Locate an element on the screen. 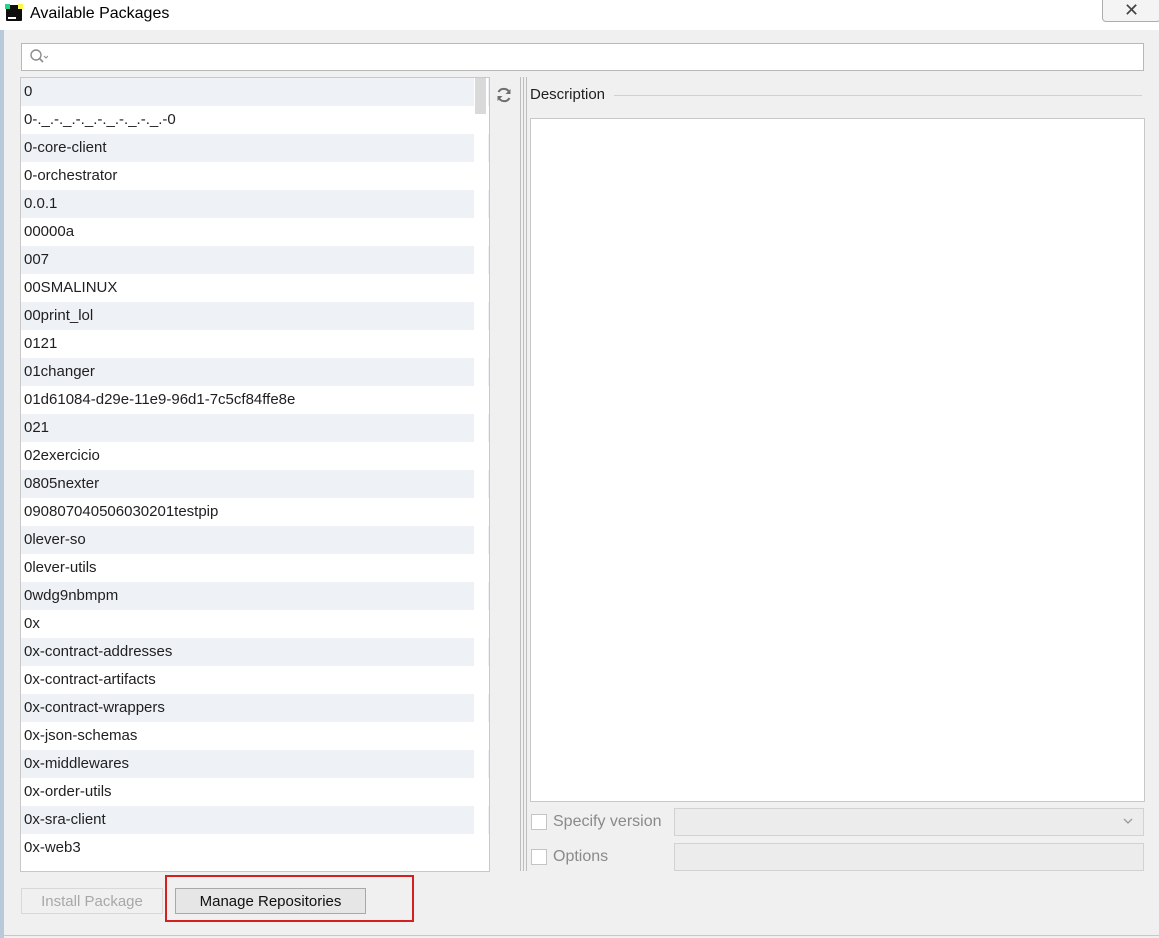  scrollbar-thumb is located at coordinates (480, 96).